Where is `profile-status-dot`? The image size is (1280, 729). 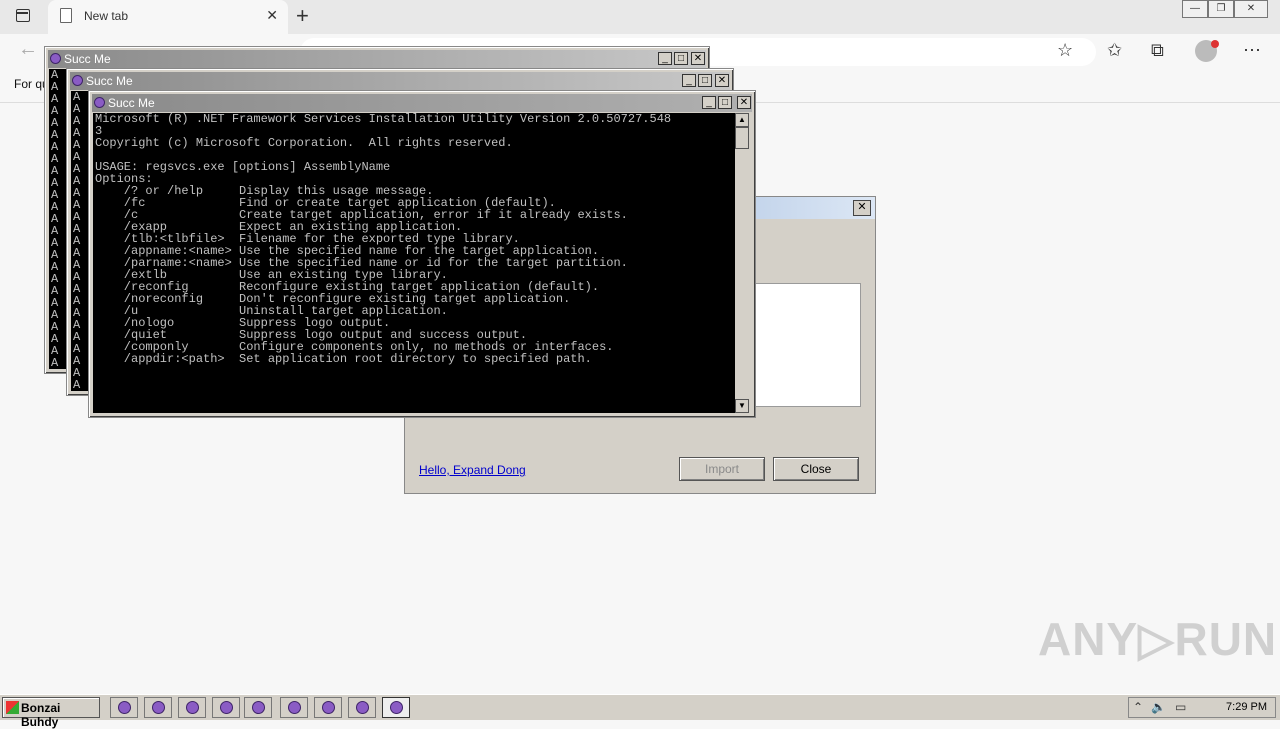 profile-status-dot is located at coordinates (1215, 44).